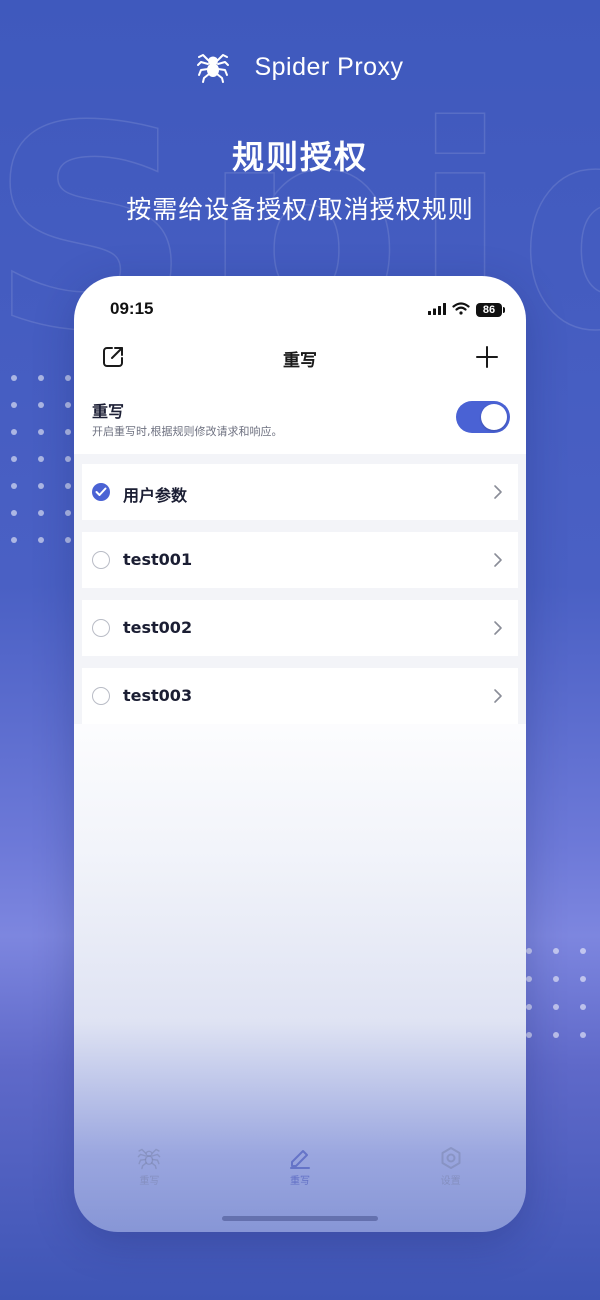 The image size is (600, 1300). What do you see at coordinates (158, 627) in the screenshot?
I see `rule-label: test002` at bounding box center [158, 627].